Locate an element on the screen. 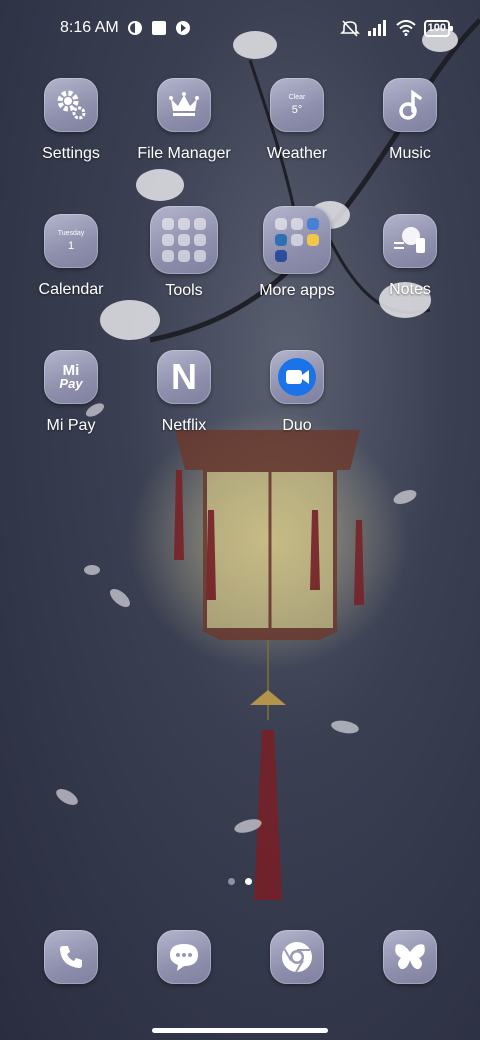 The height and width of the screenshot is (1040, 480). clock: 8:16 AM is located at coordinates (89, 27).